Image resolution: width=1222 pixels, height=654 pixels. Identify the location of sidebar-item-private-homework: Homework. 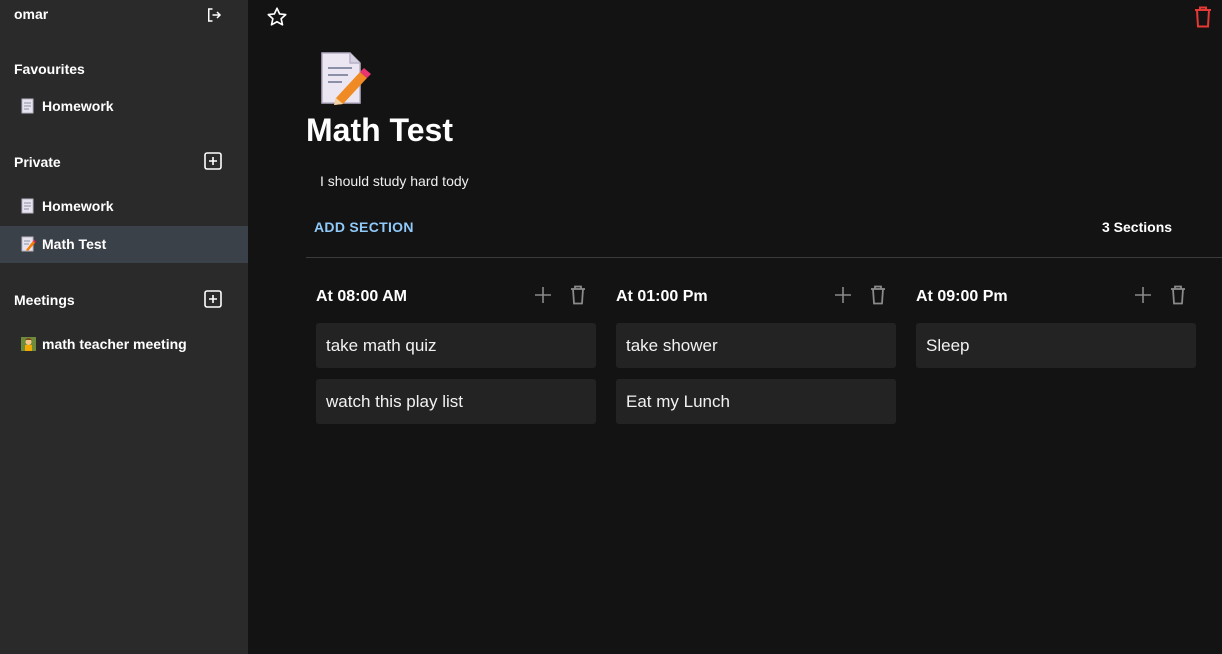
(124, 206).